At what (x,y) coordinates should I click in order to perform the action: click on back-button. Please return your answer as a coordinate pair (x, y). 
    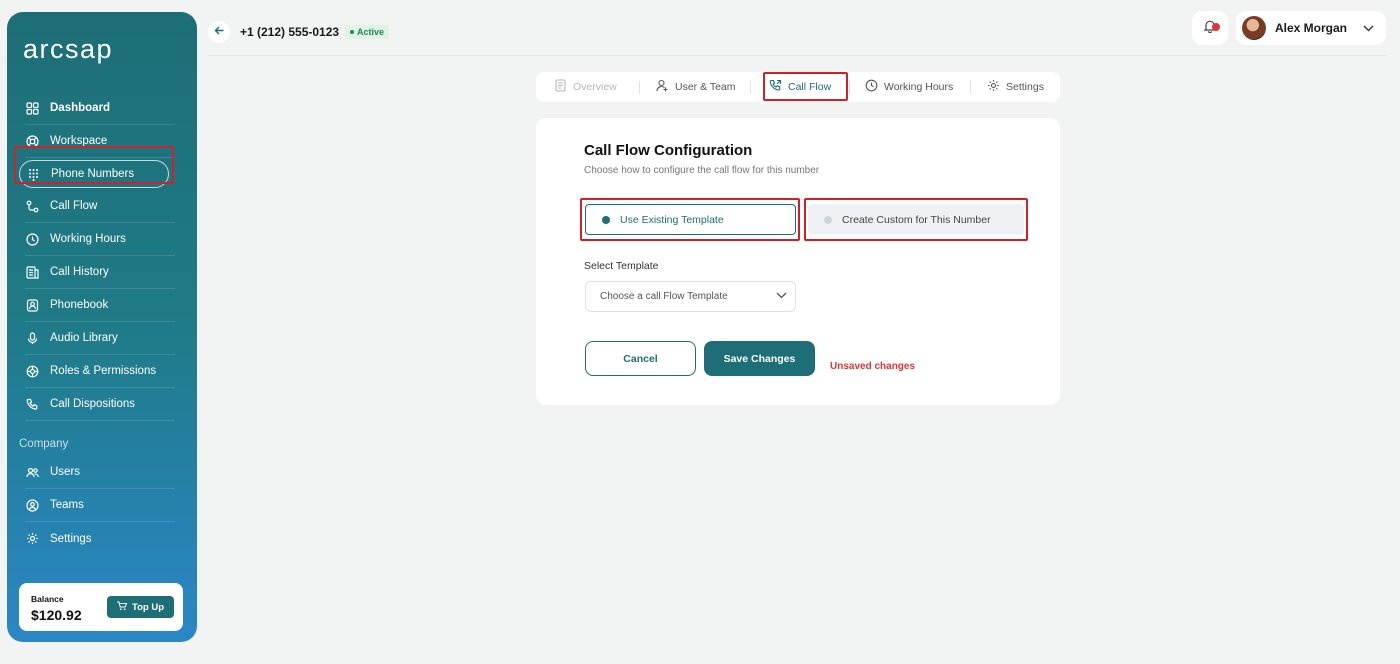
    Looking at the image, I should click on (219, 32).